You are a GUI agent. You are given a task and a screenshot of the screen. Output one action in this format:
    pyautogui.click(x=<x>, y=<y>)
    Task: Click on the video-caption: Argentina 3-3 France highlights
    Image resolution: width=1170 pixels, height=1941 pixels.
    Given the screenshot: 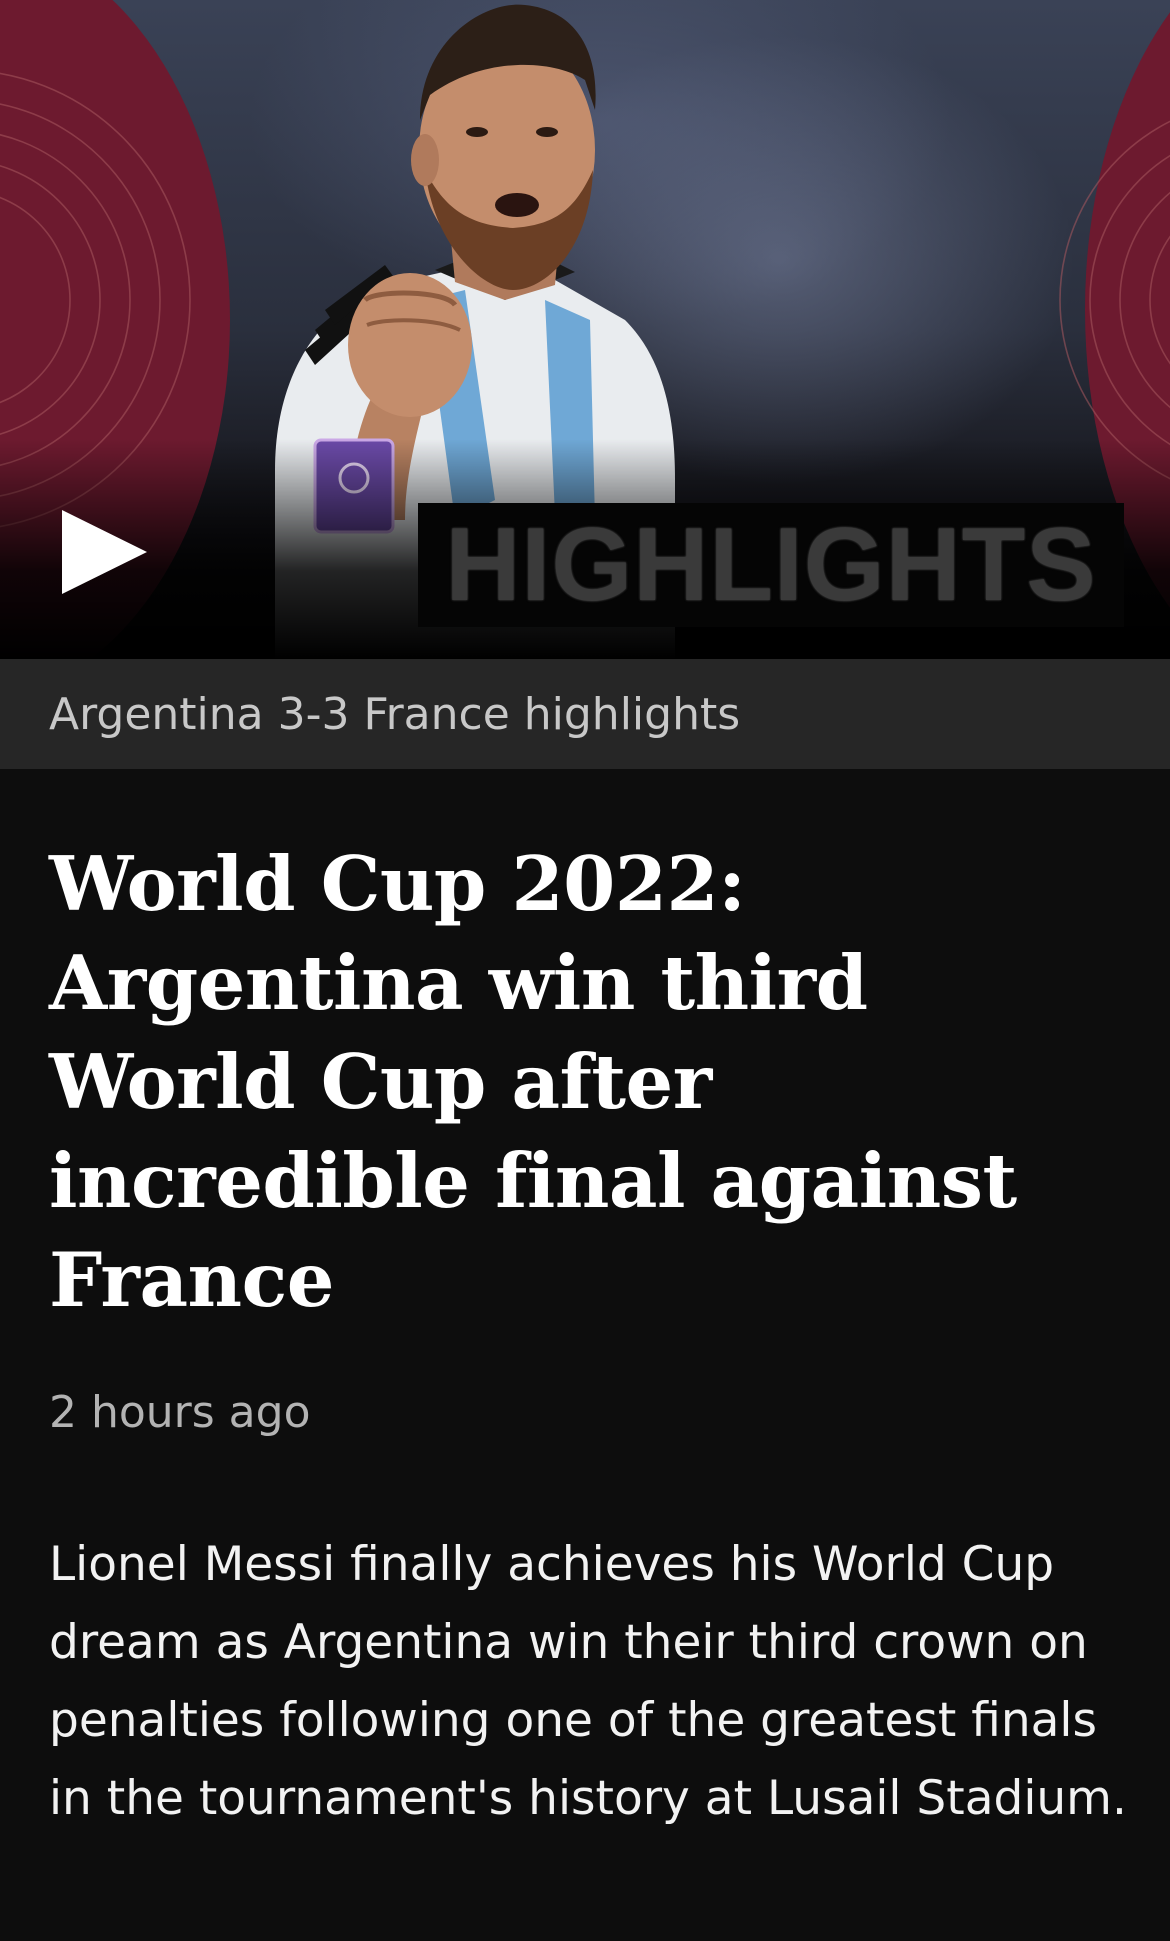 What is the action you would take?
    pyautogui.click(x=395, y=714)
    